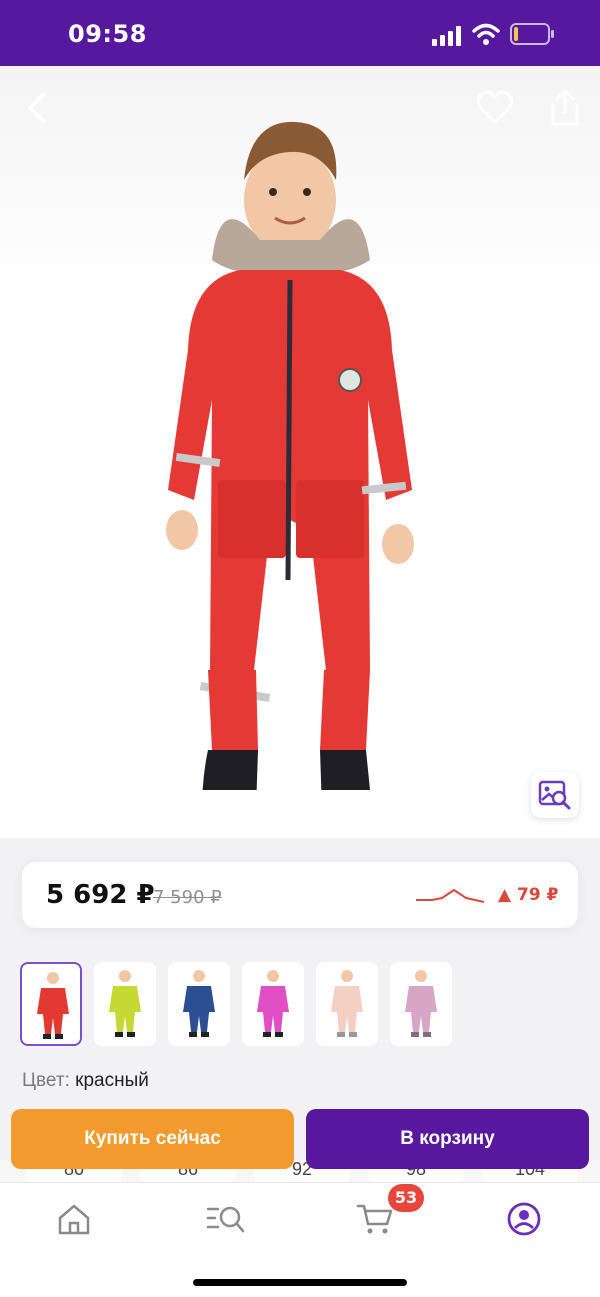 This screenshot has width=600, height=1297. What do you see at coordinates (152, 1139) in the screenshot?
I see `buy-now-button: Купить сейчас` at bounding box center [152, 1139].